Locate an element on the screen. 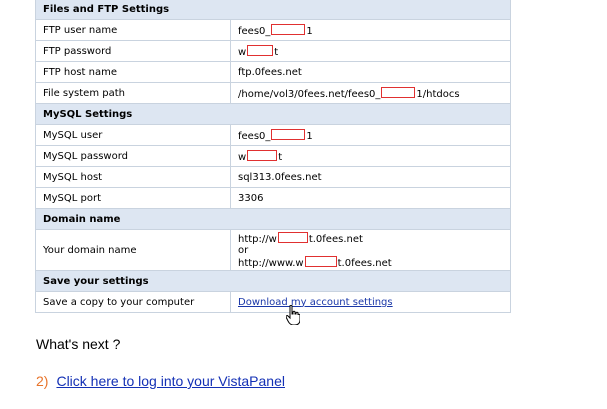 This screenshot has height=409, width=607. row-label: Your domain name is located at coordinates (133, 250).